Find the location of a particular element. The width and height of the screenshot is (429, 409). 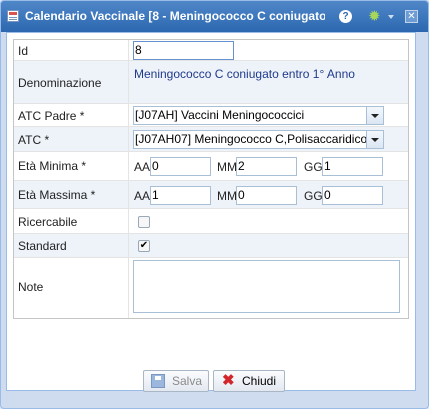

row-eta-massima: Età Massima * AA 1 MM 0 GG 0 is located at coordinates (211, 195).